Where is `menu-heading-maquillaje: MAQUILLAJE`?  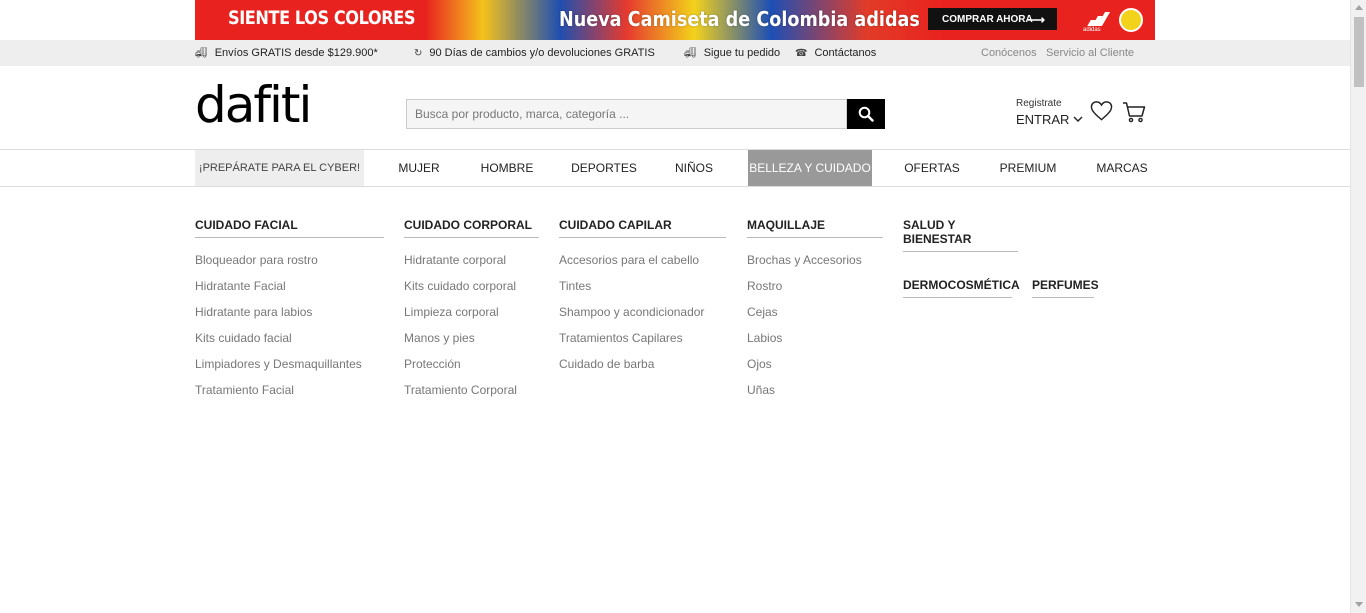
menu-heading-maquillaje: MAQUILLAJE is located at coordinates (815, 228).